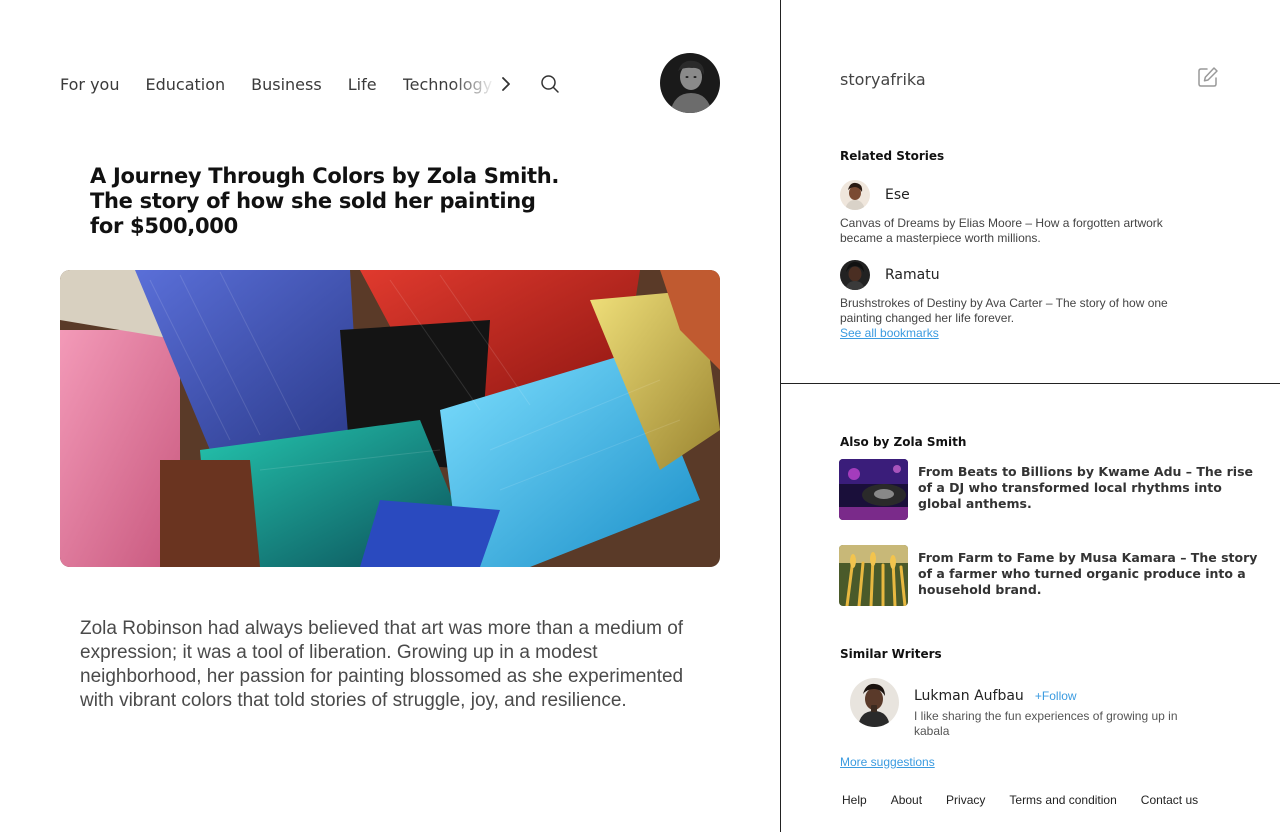  I want to click on edit-icon, so click(1208, 77).